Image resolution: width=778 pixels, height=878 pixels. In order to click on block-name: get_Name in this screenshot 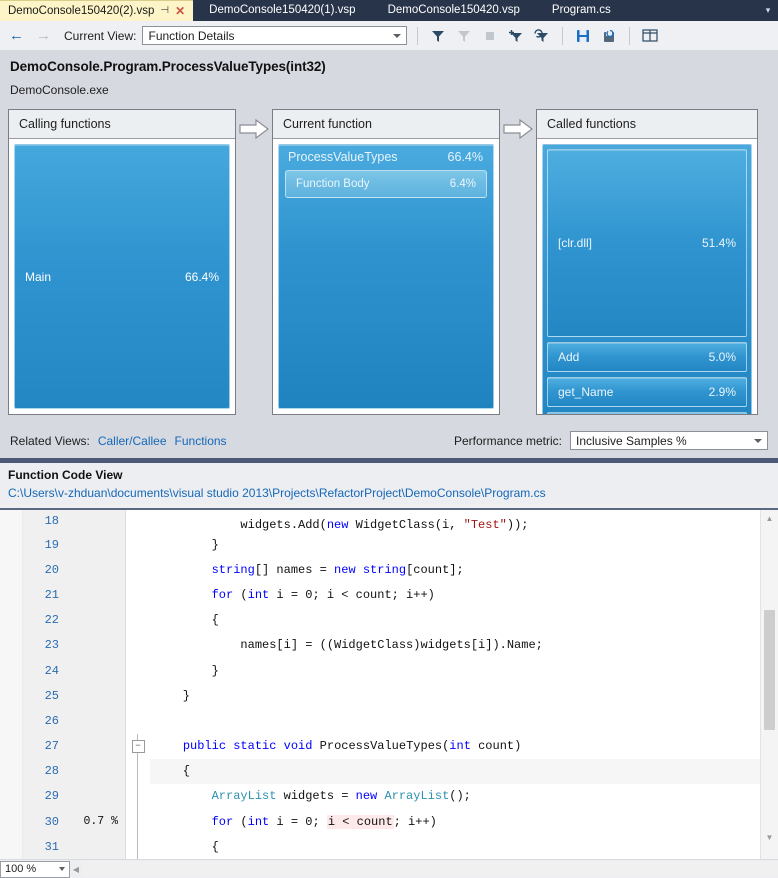, I will do `click(586, 392)`.